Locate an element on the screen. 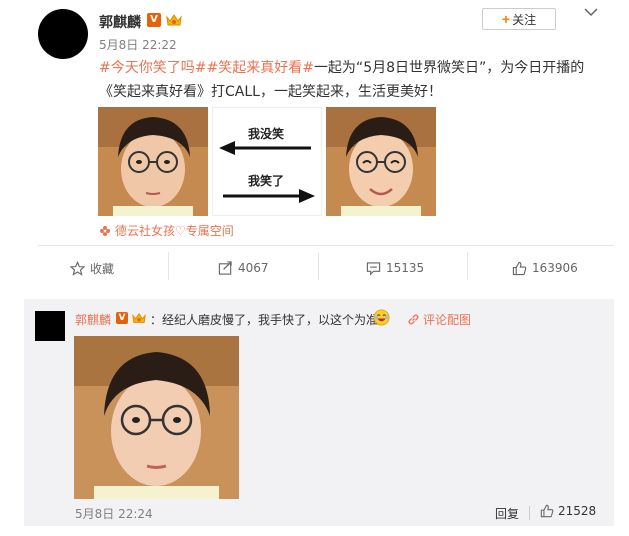 This screenshot has width=629, height=536. hashtag-link: #今天你笑了吗# is located at coordinates (152, 68).